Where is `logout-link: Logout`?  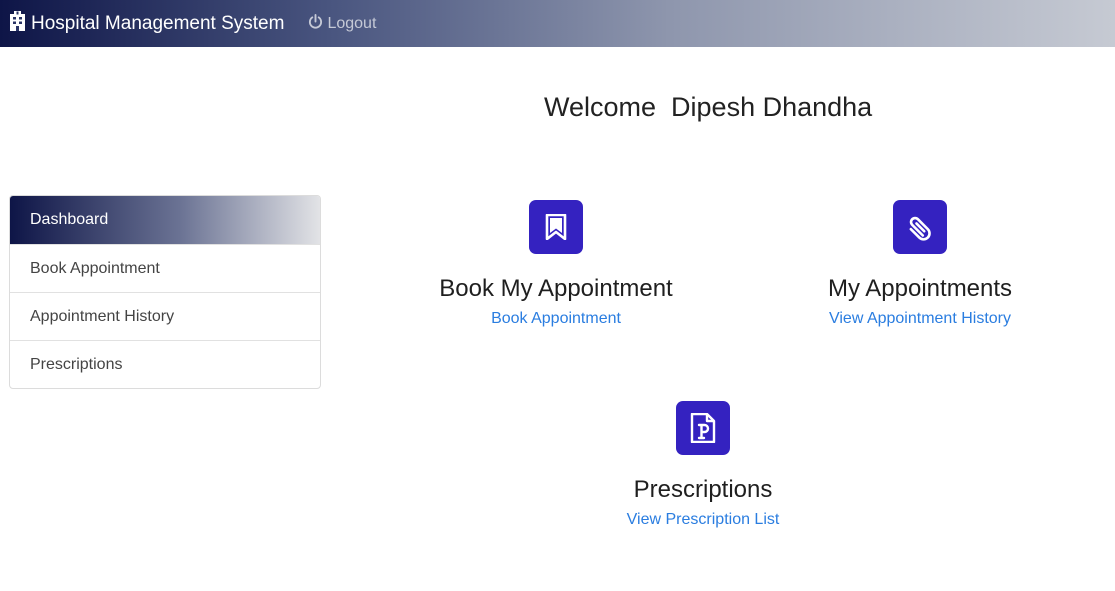
logout-link: Logout is located at coordinates (342, 23).